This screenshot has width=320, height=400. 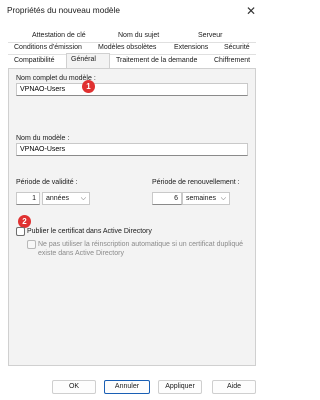 I want to click on annotation-badge-1: 1, so click(x=88, y=86).